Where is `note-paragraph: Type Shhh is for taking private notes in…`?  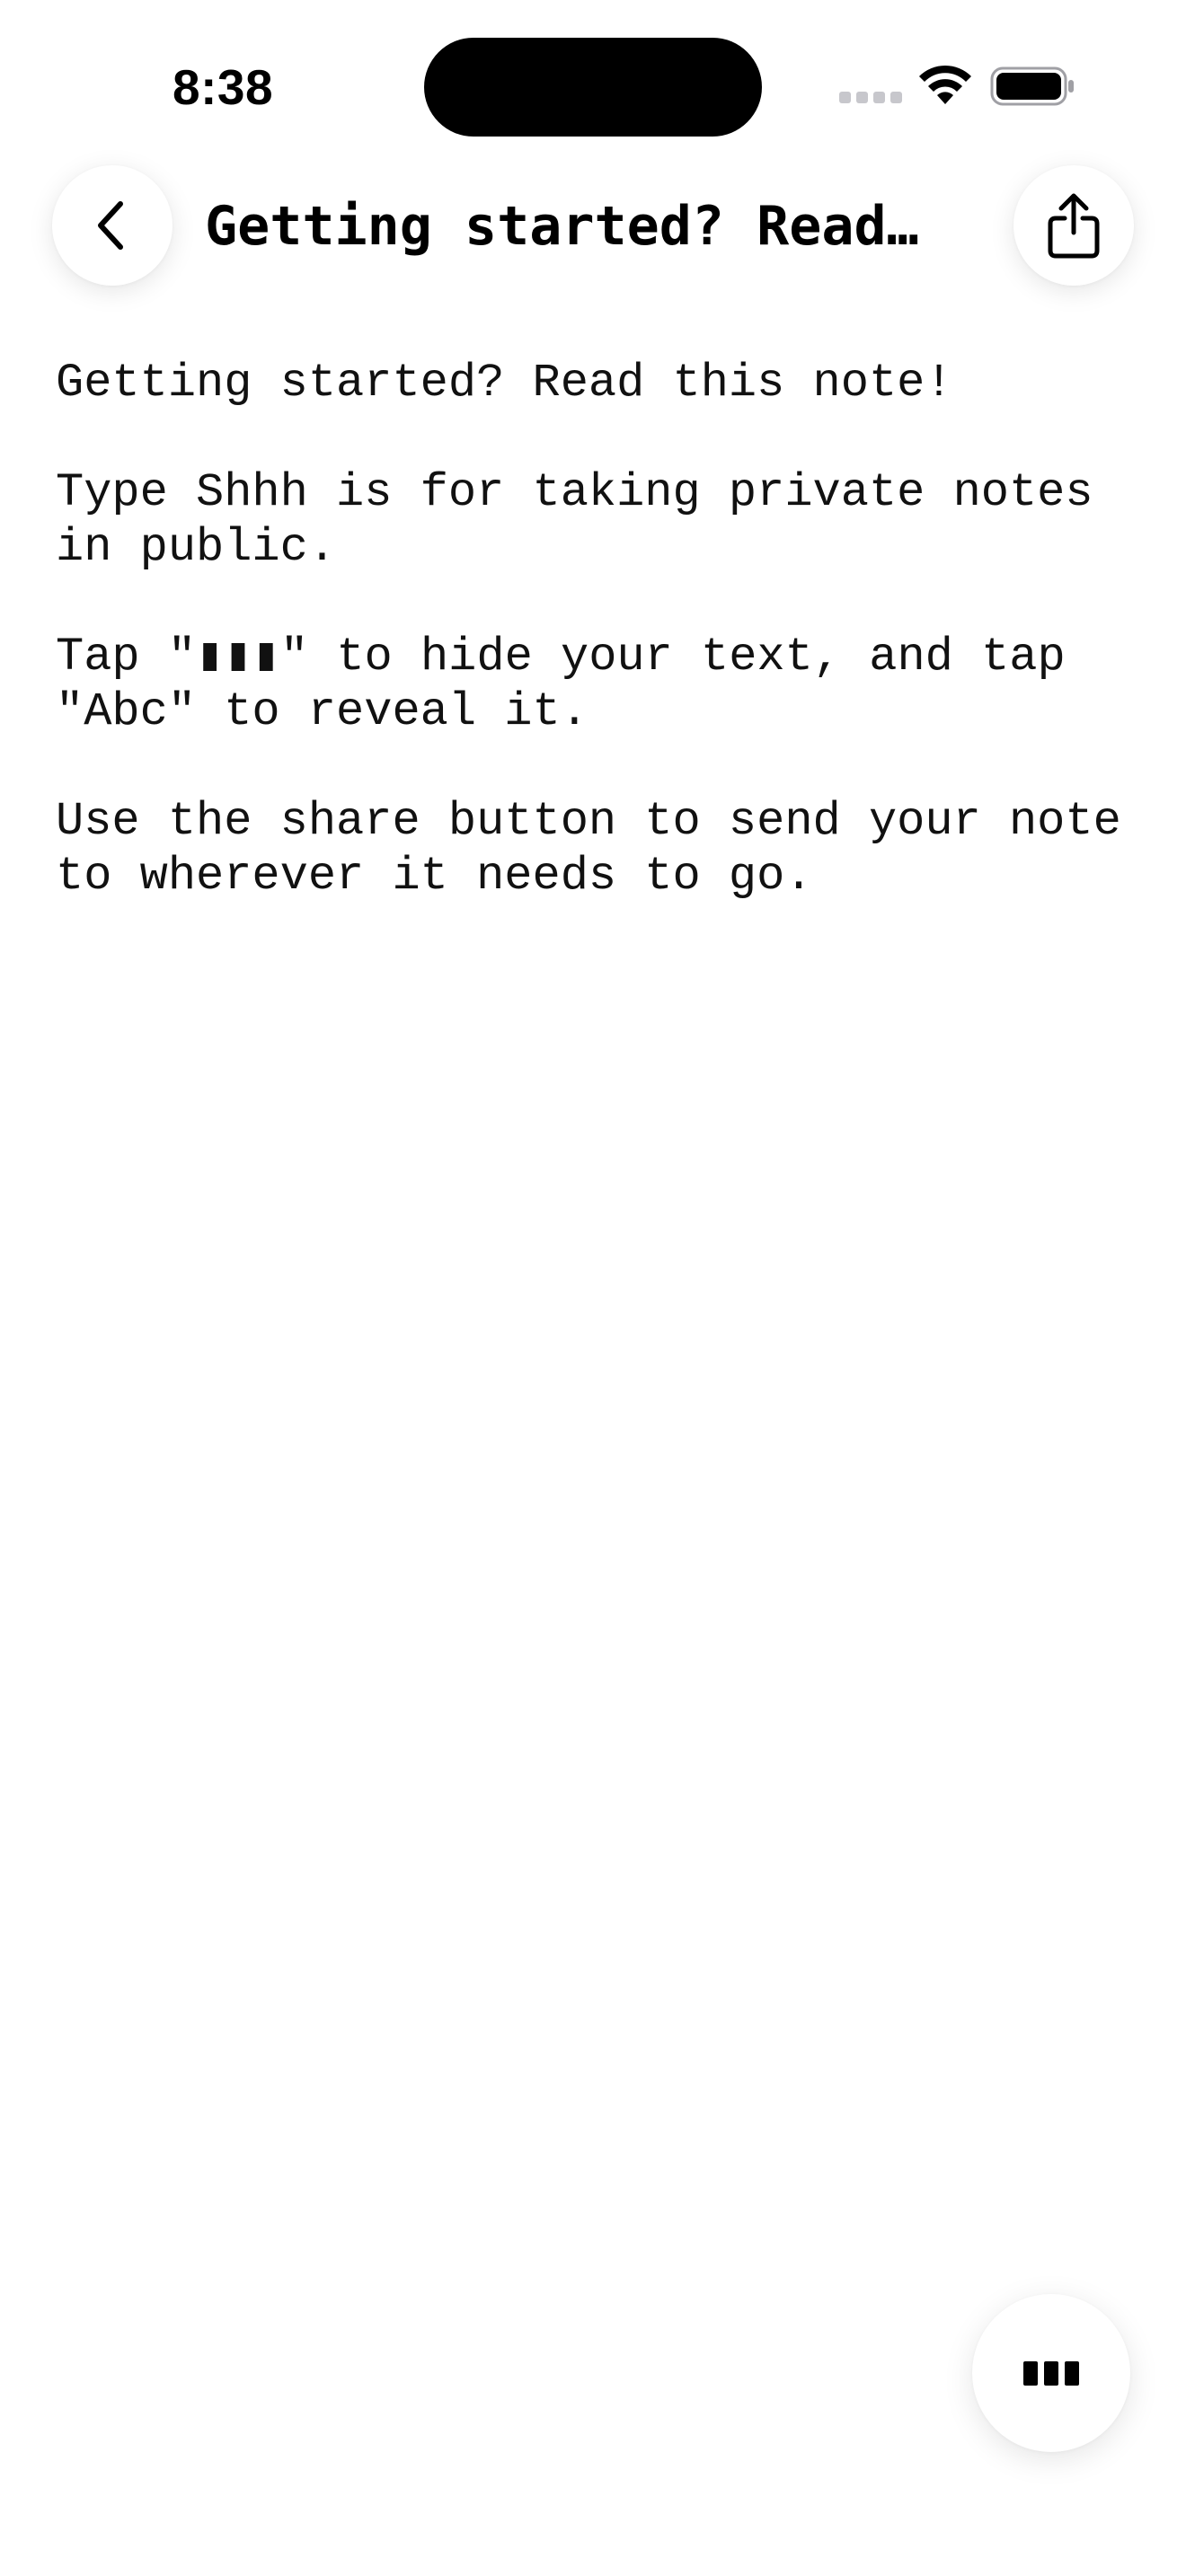
note-paragraph: Type Shhh is for taking private notes in… is located at coordinates (588, 520).